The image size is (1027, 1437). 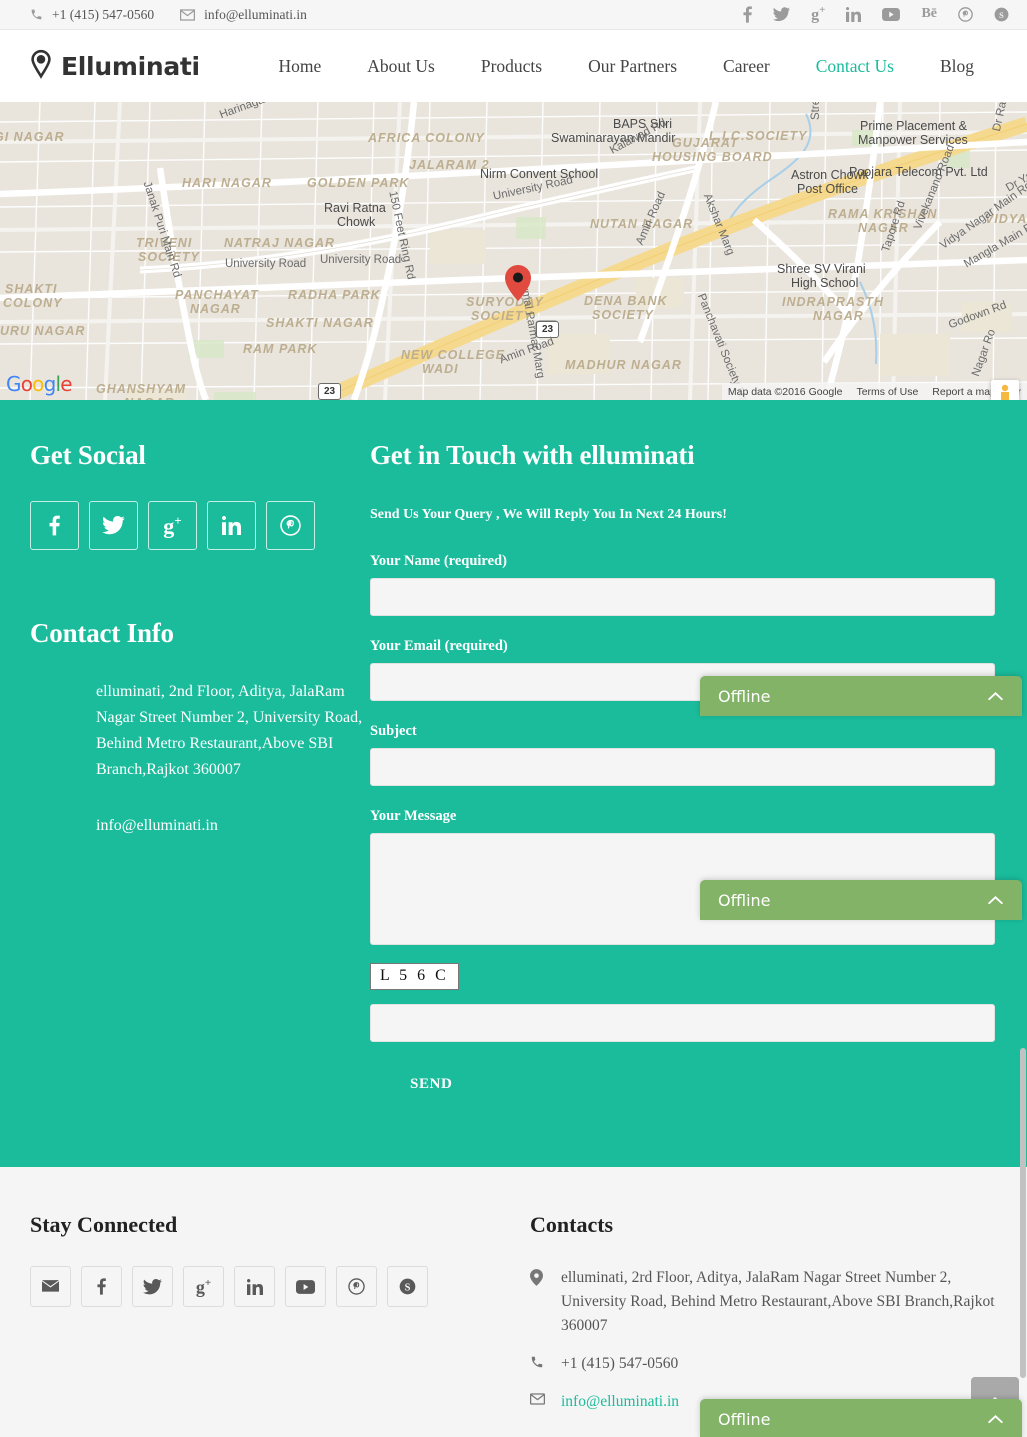 I want to click on envelope-icon, so click(x=188, y=14).